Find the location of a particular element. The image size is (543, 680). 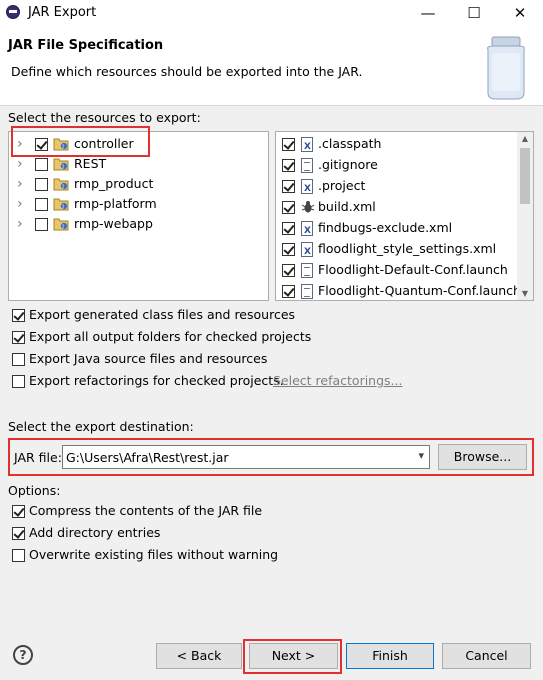

directory-entries-option-label: Add directory entries is located at coordinates (95, 532).